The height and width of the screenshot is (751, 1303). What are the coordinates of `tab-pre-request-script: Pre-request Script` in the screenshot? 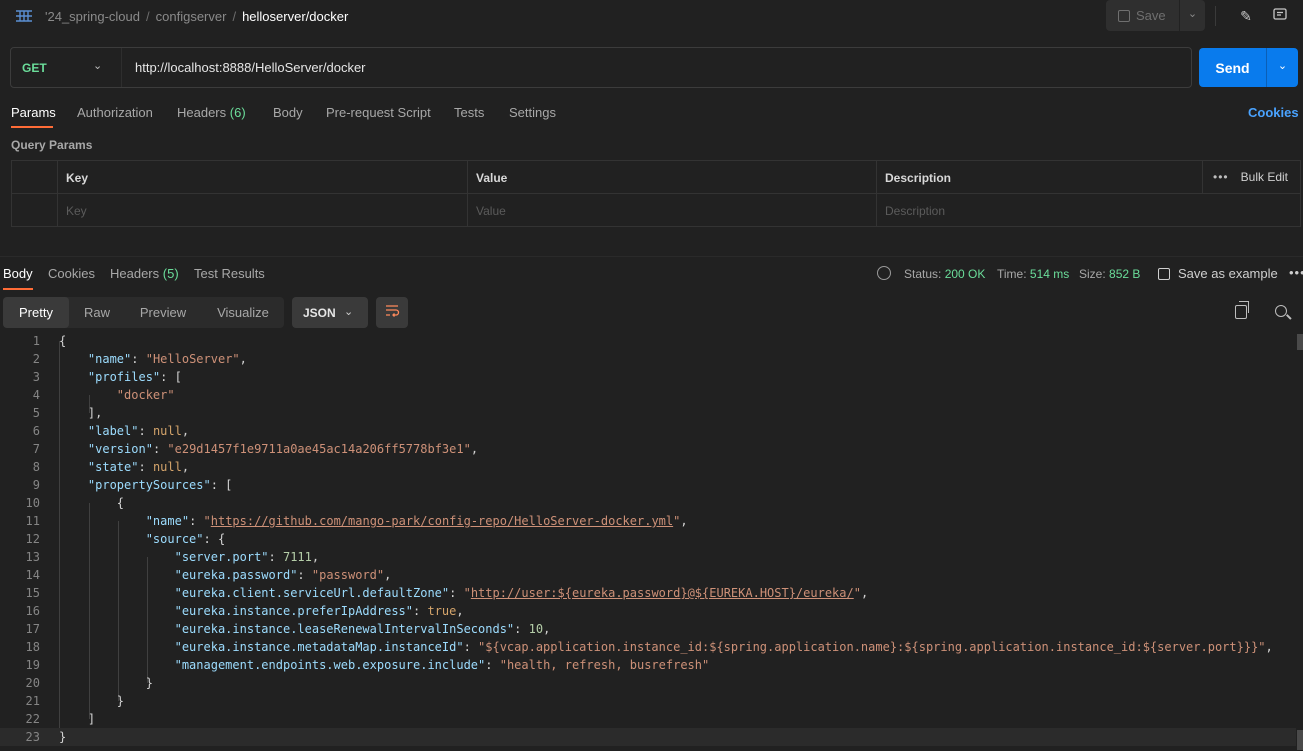 It's located at (378, 112).